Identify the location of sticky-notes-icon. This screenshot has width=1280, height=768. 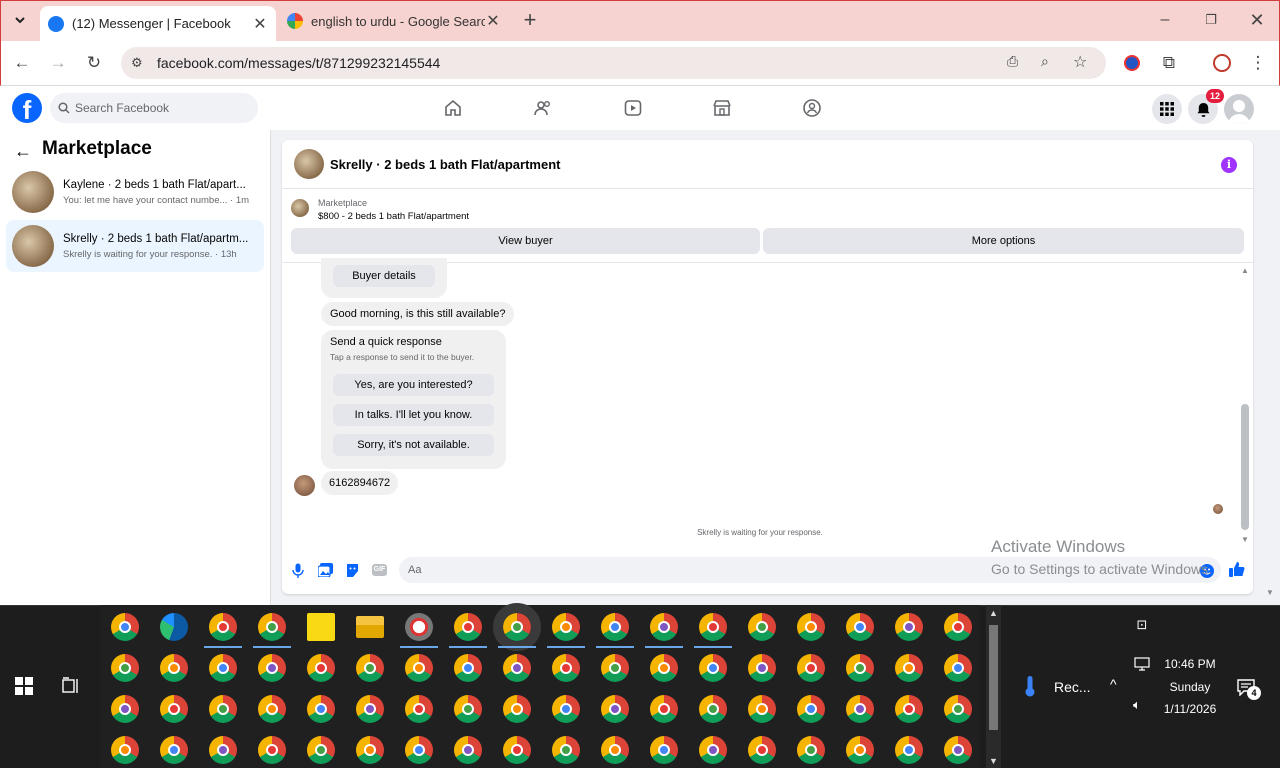
(321, 627).